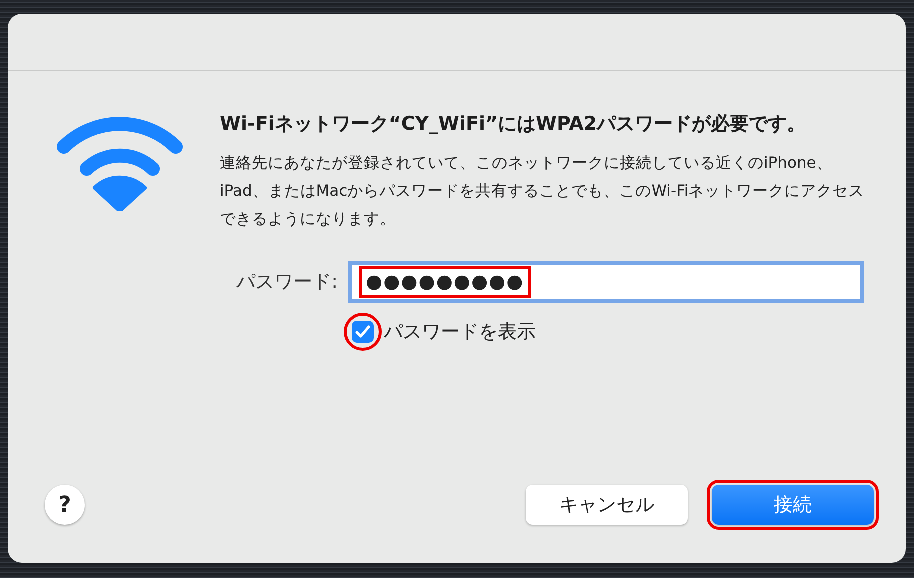  Describe the element at coordinates (460, 332) in the screenshot. I see `show-password-label: パスワードを表示` at that location.